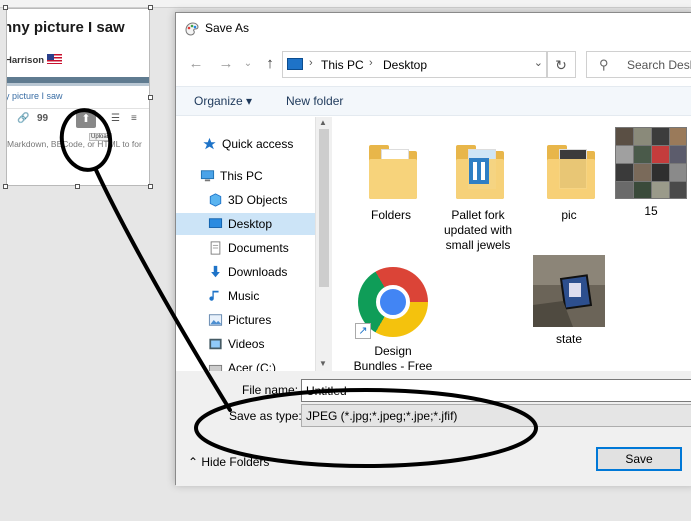  Describe the element at coordinates (478, 230) in the screenshot. I see `file-name: Pallet fork updated with small jewels` at that location.